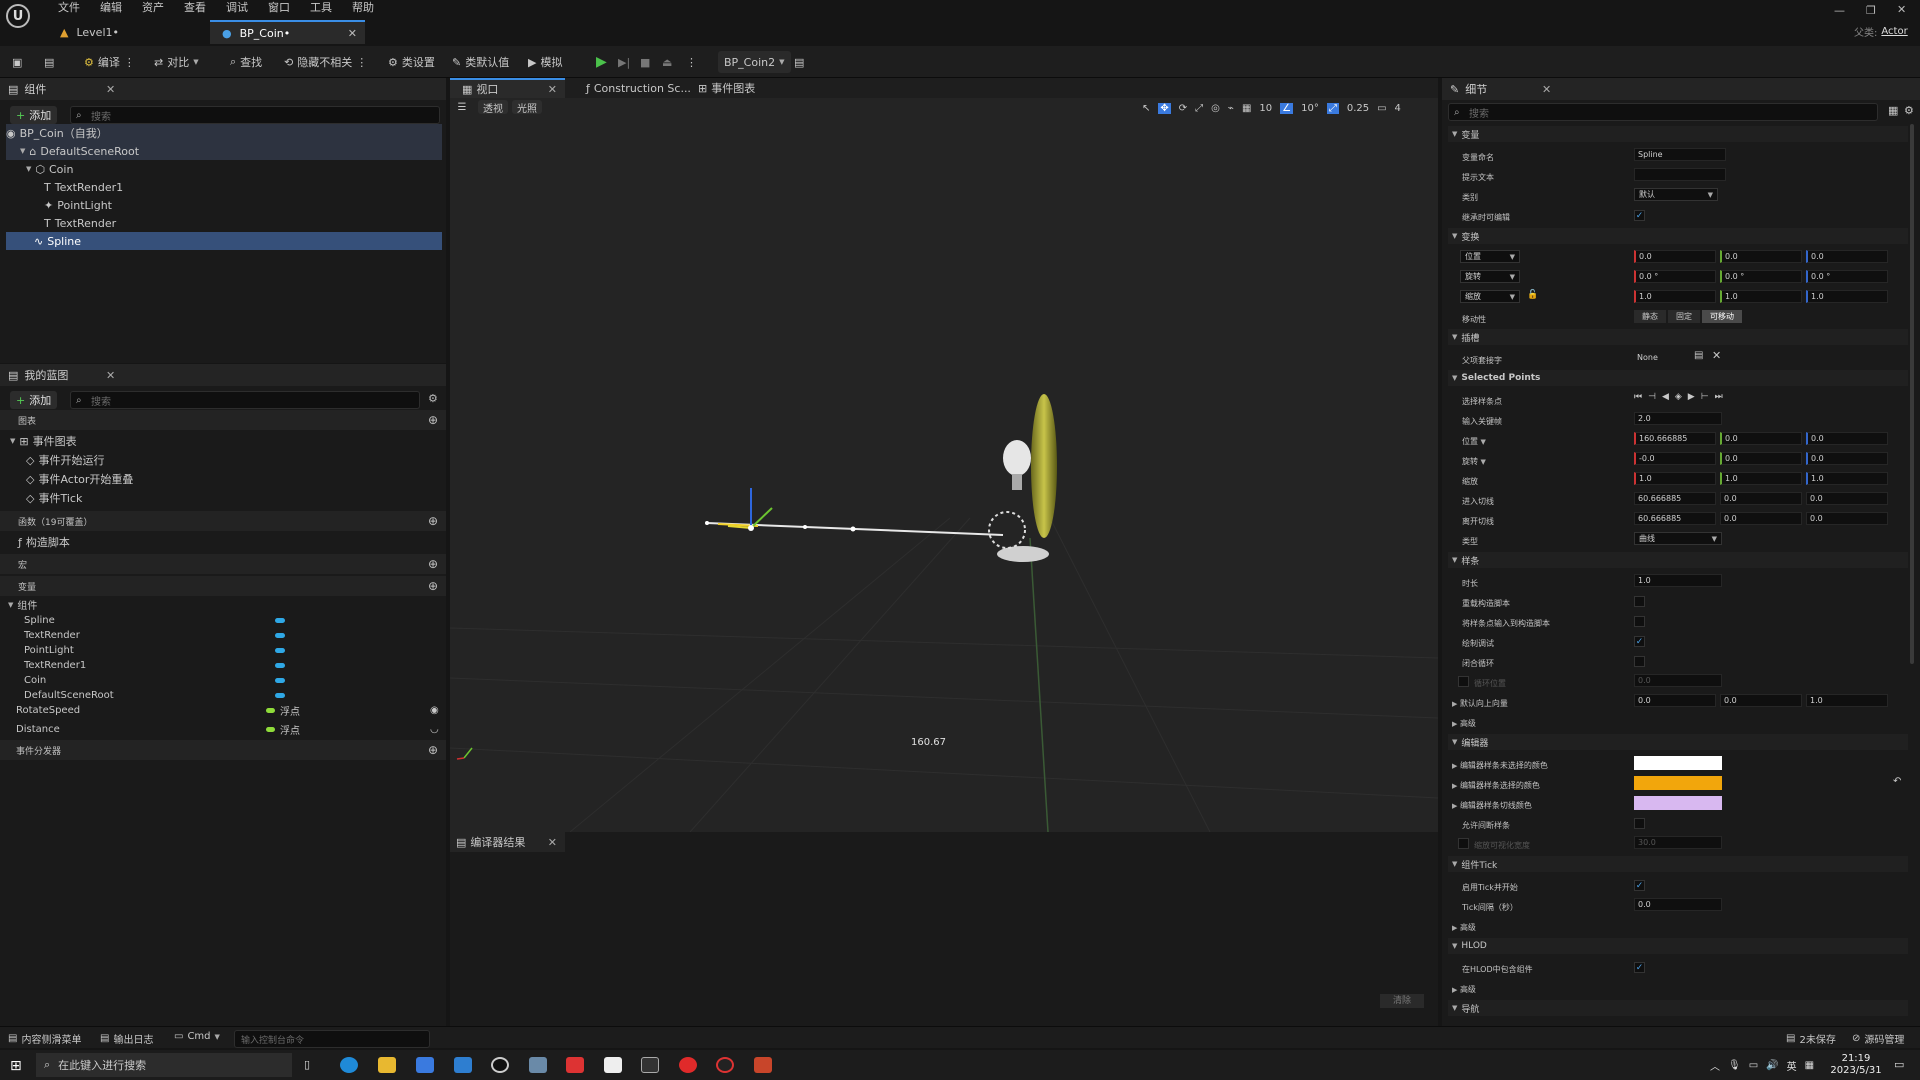  Describe the element at coordinates (1678, 134) in the screenshot. I see `section-variable: ▼ 变量` at that location.